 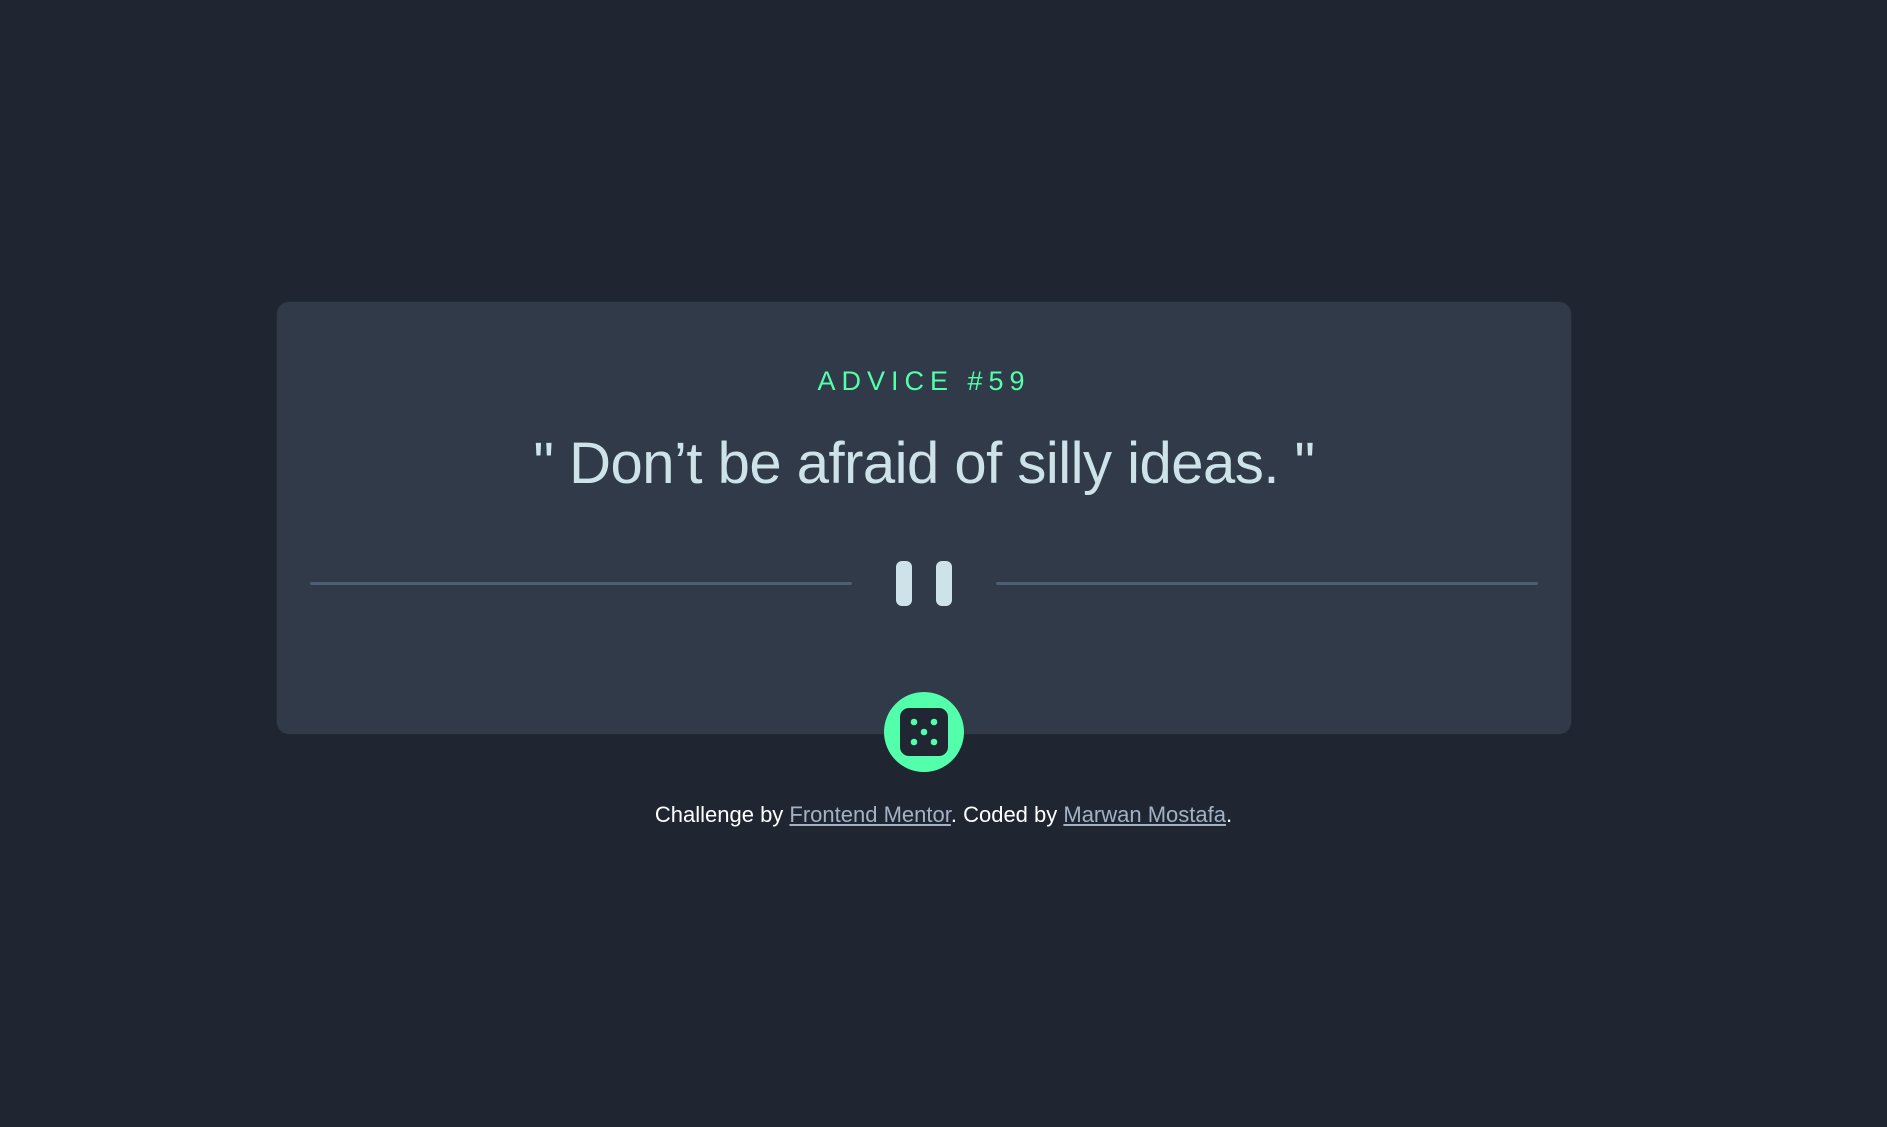 What do you see at coordinates (722, 814) in the screenshot?
I see `attribution-prefix: Challenge by` at bounding box center [722, 814].